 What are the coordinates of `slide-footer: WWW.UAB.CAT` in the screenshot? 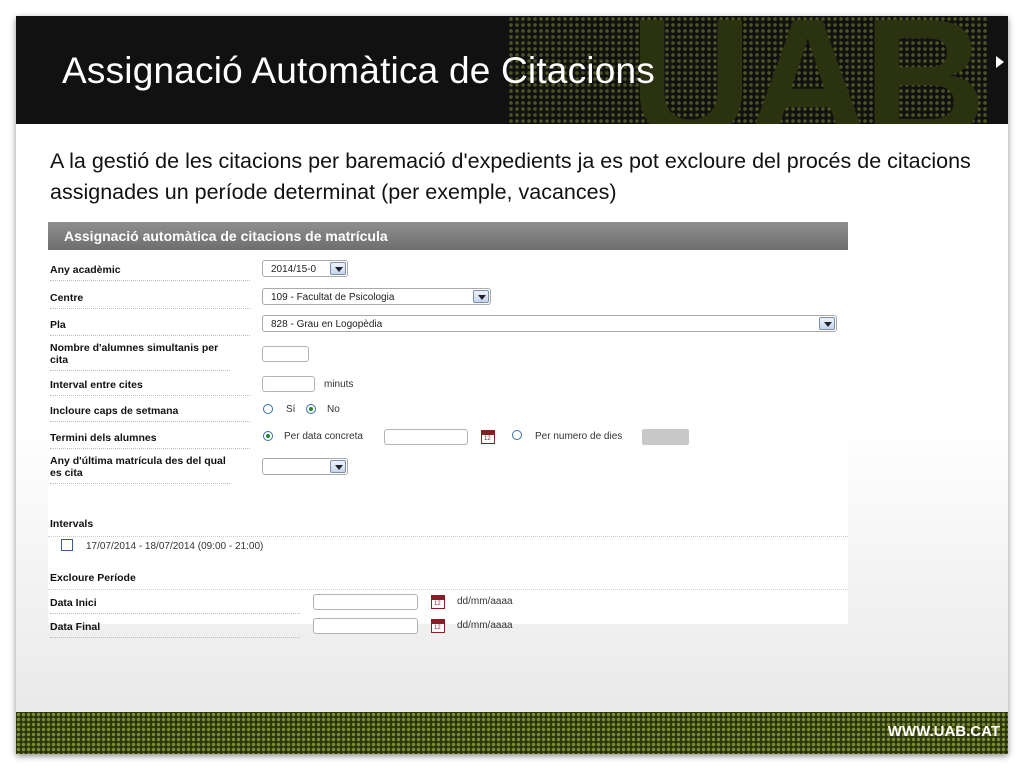 It's located at (512, 733).